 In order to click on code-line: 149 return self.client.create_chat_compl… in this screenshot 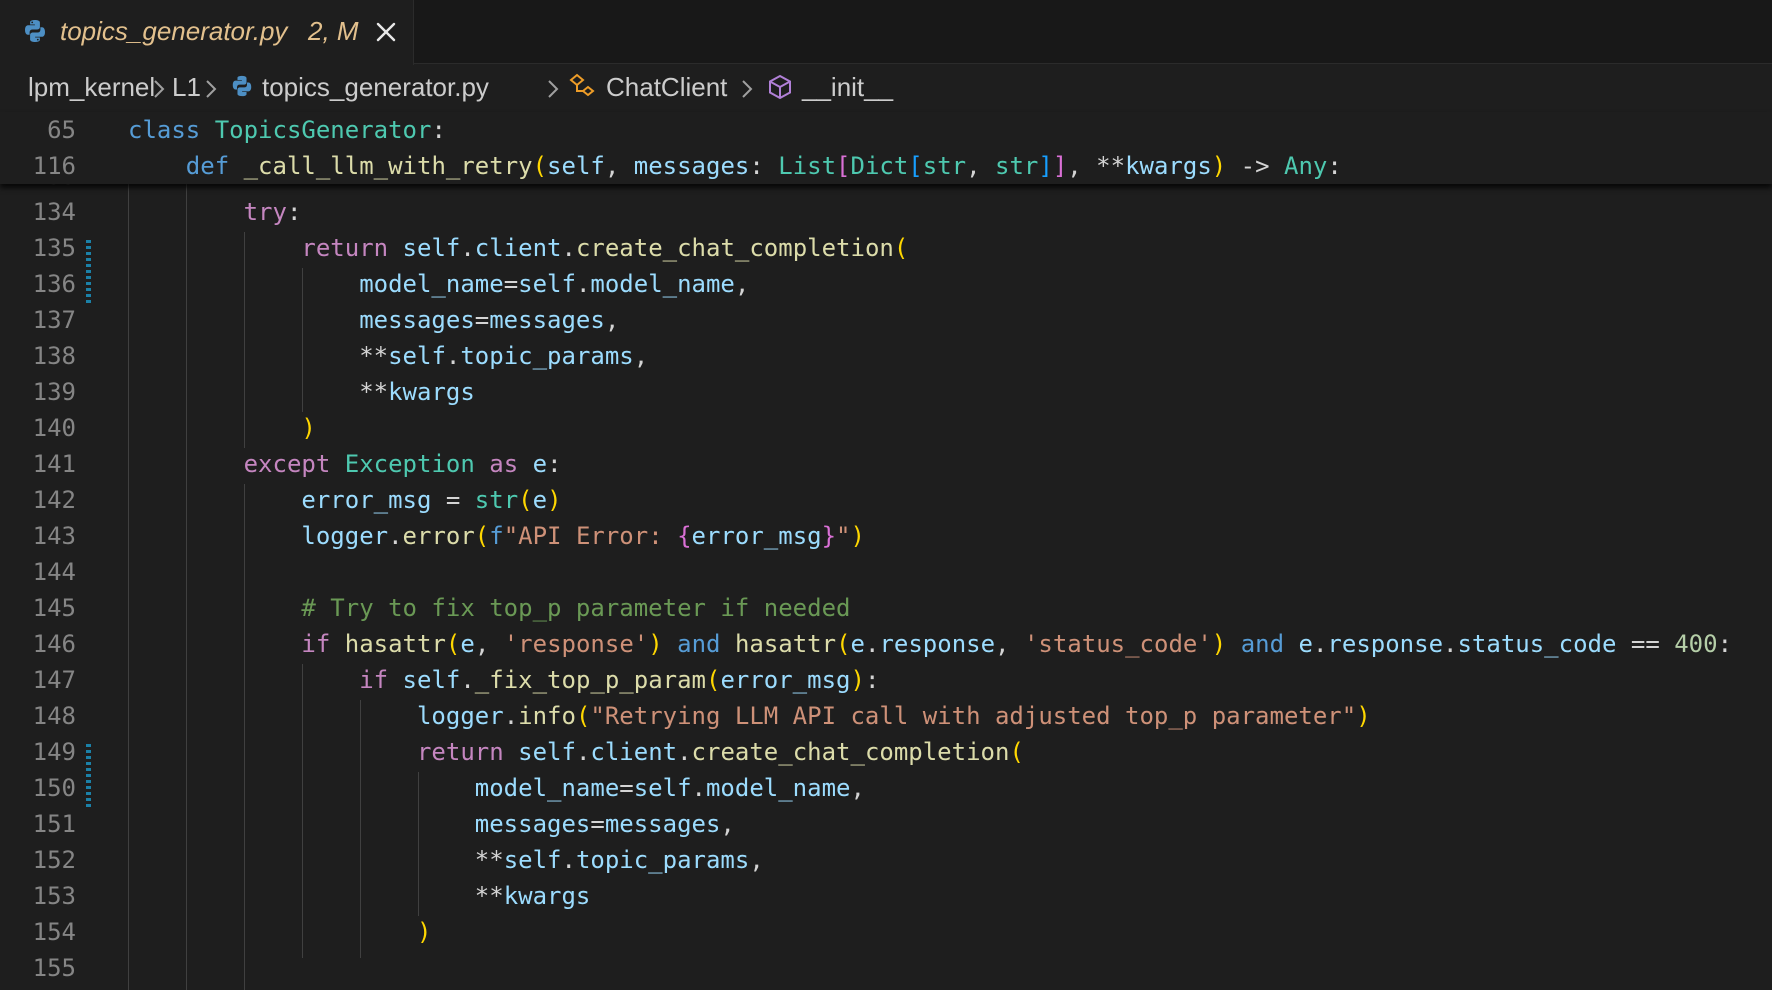, I will do `click(886, 752)`.